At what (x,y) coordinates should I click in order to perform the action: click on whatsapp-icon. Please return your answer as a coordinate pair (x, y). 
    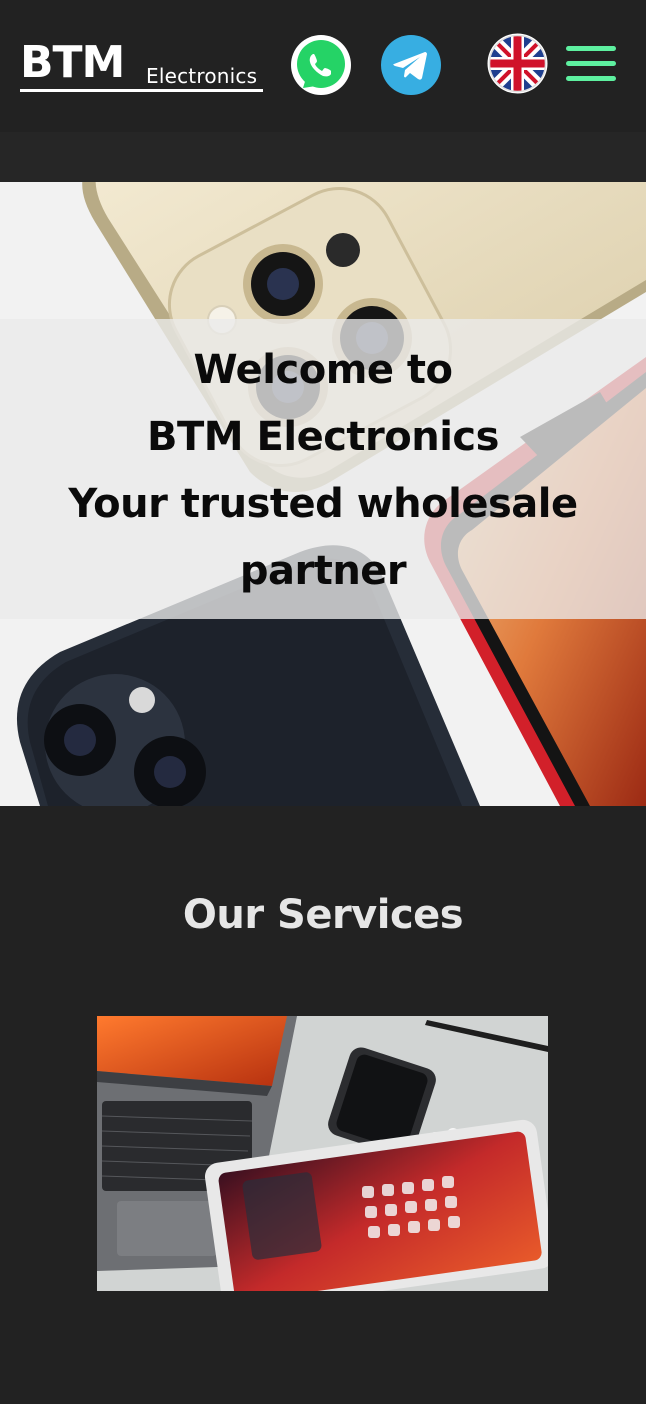
    Looking at the image, I should click on (321, 65).